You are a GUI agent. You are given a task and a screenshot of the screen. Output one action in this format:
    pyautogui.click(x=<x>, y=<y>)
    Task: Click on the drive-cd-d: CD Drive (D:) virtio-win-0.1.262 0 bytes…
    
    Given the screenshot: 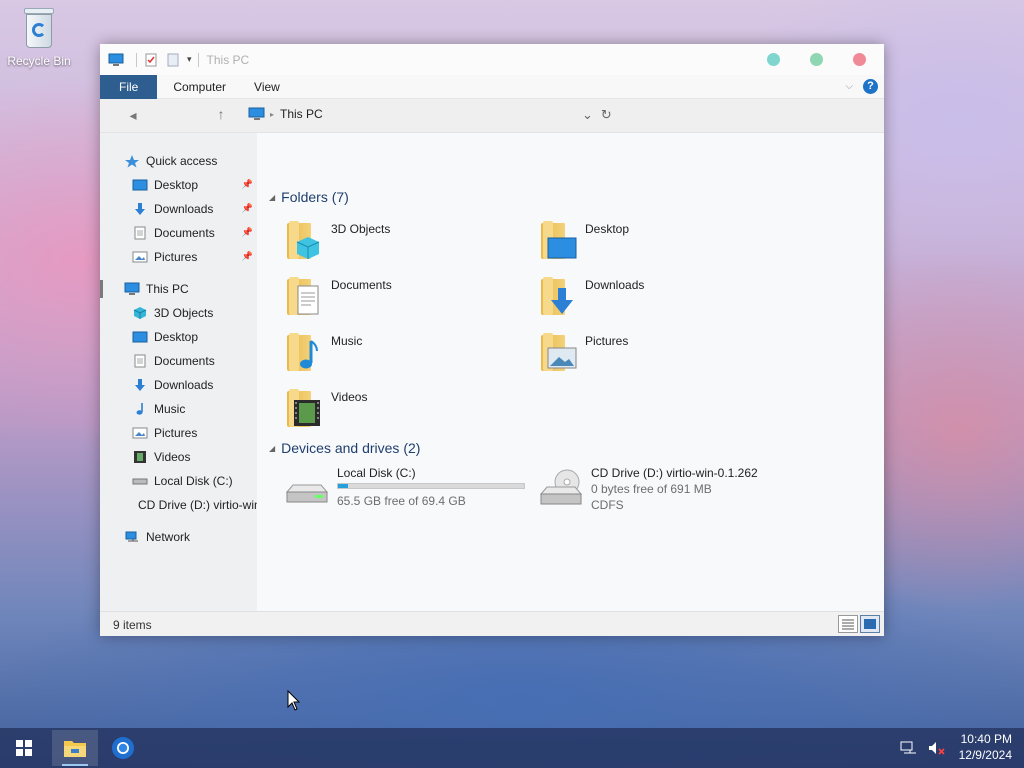 What is the action you would take?
    pyautogui.click(x=656, y=491)
    